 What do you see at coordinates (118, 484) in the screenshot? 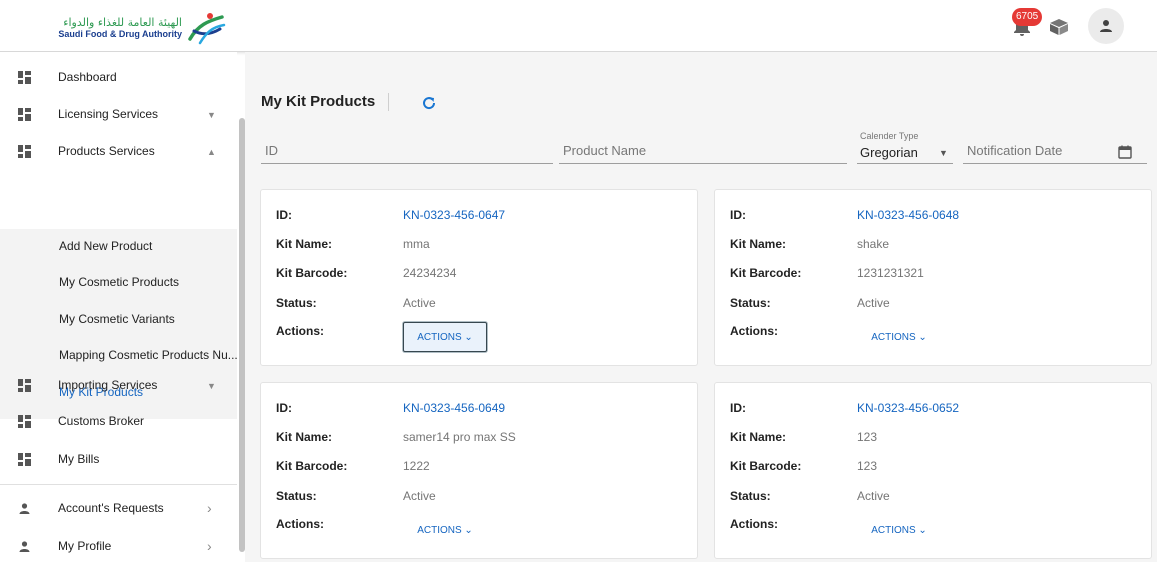
I see `sidebar-divider` at bounding box center [118, 484].